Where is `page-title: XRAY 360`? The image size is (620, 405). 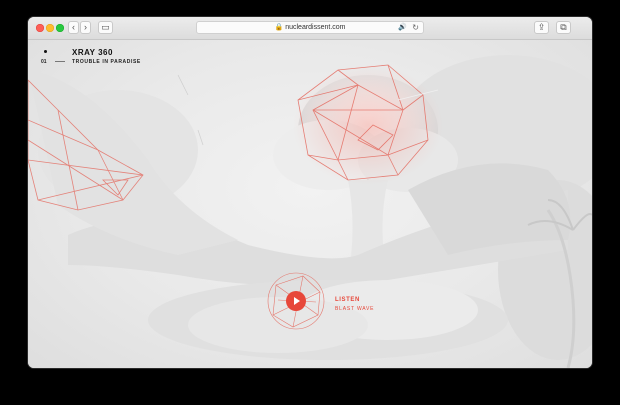
page-title: XRAY 360 is located at coordinates (92, 52).